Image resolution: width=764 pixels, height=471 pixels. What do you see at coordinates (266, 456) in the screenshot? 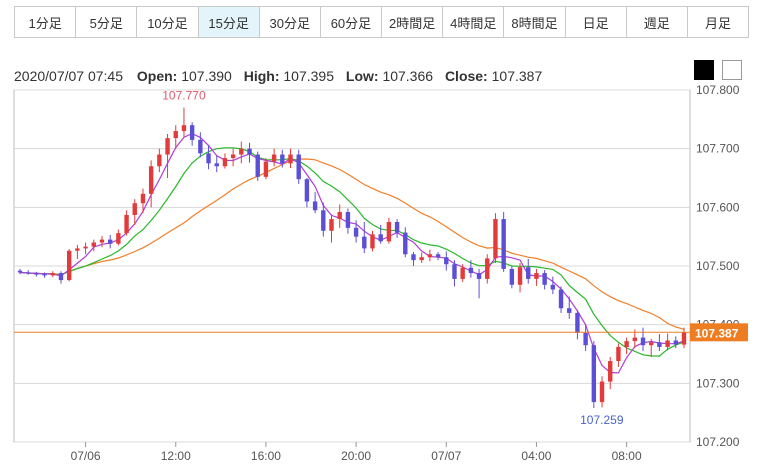
I see `x-tick-label: 16:00` at bounding box center [266, 456].